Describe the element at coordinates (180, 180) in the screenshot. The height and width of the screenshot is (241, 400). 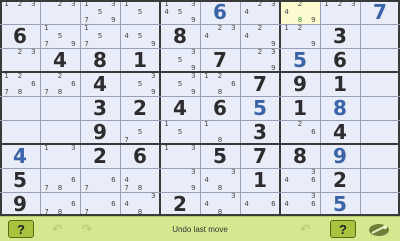
I see `sudoku-cell: 39` at that location.